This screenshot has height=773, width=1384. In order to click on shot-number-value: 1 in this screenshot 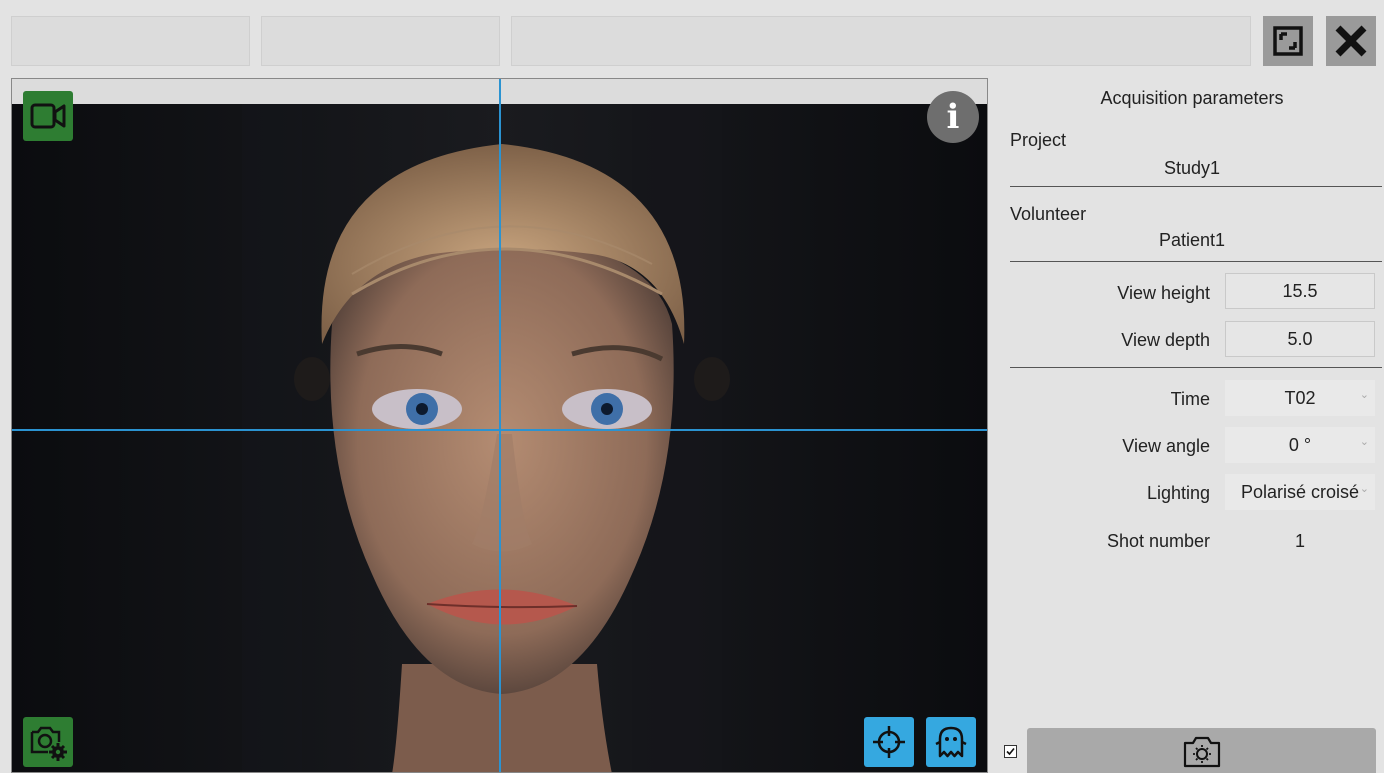, I will do `click(1299, 541)`.